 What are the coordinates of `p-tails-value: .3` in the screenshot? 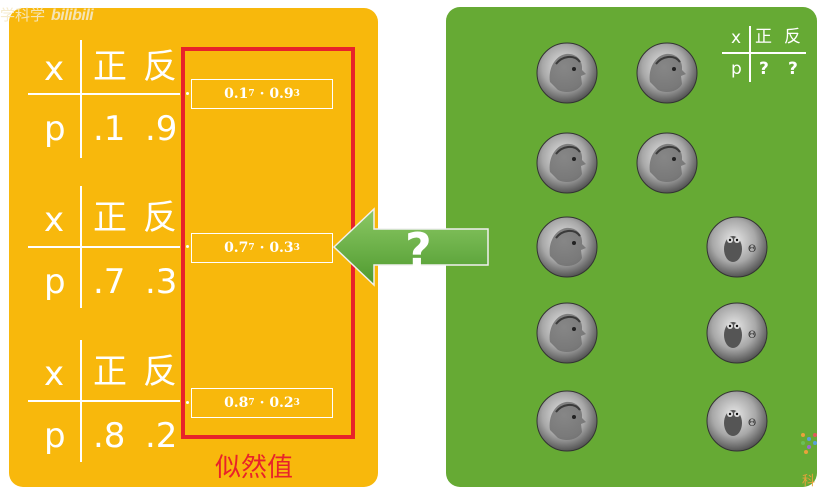 It's located at (161, 282).